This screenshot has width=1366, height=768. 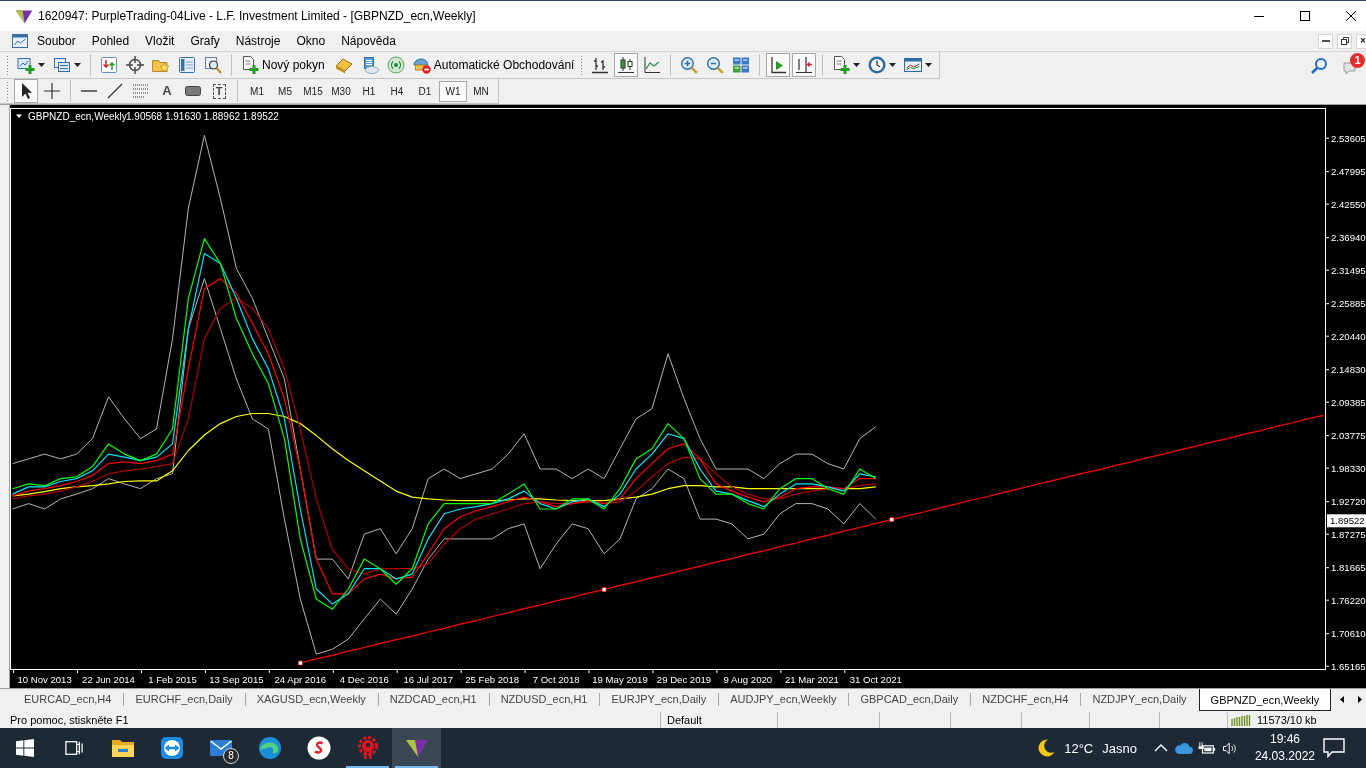 I want to click on date-axis-label: 19 May 2019, so click(x=620, y=679).